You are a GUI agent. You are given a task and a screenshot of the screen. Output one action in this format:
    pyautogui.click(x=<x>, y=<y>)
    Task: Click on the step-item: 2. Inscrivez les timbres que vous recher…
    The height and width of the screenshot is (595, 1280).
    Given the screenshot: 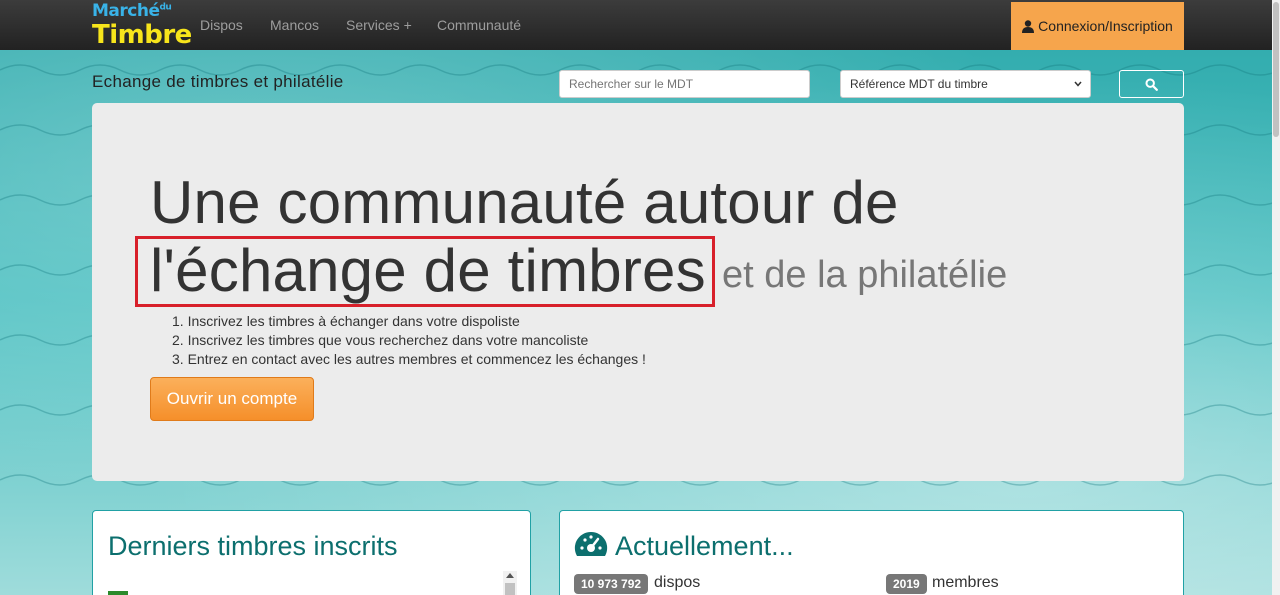 What is the action you would take?
    pyautogui.click(x=380, y=340)
    